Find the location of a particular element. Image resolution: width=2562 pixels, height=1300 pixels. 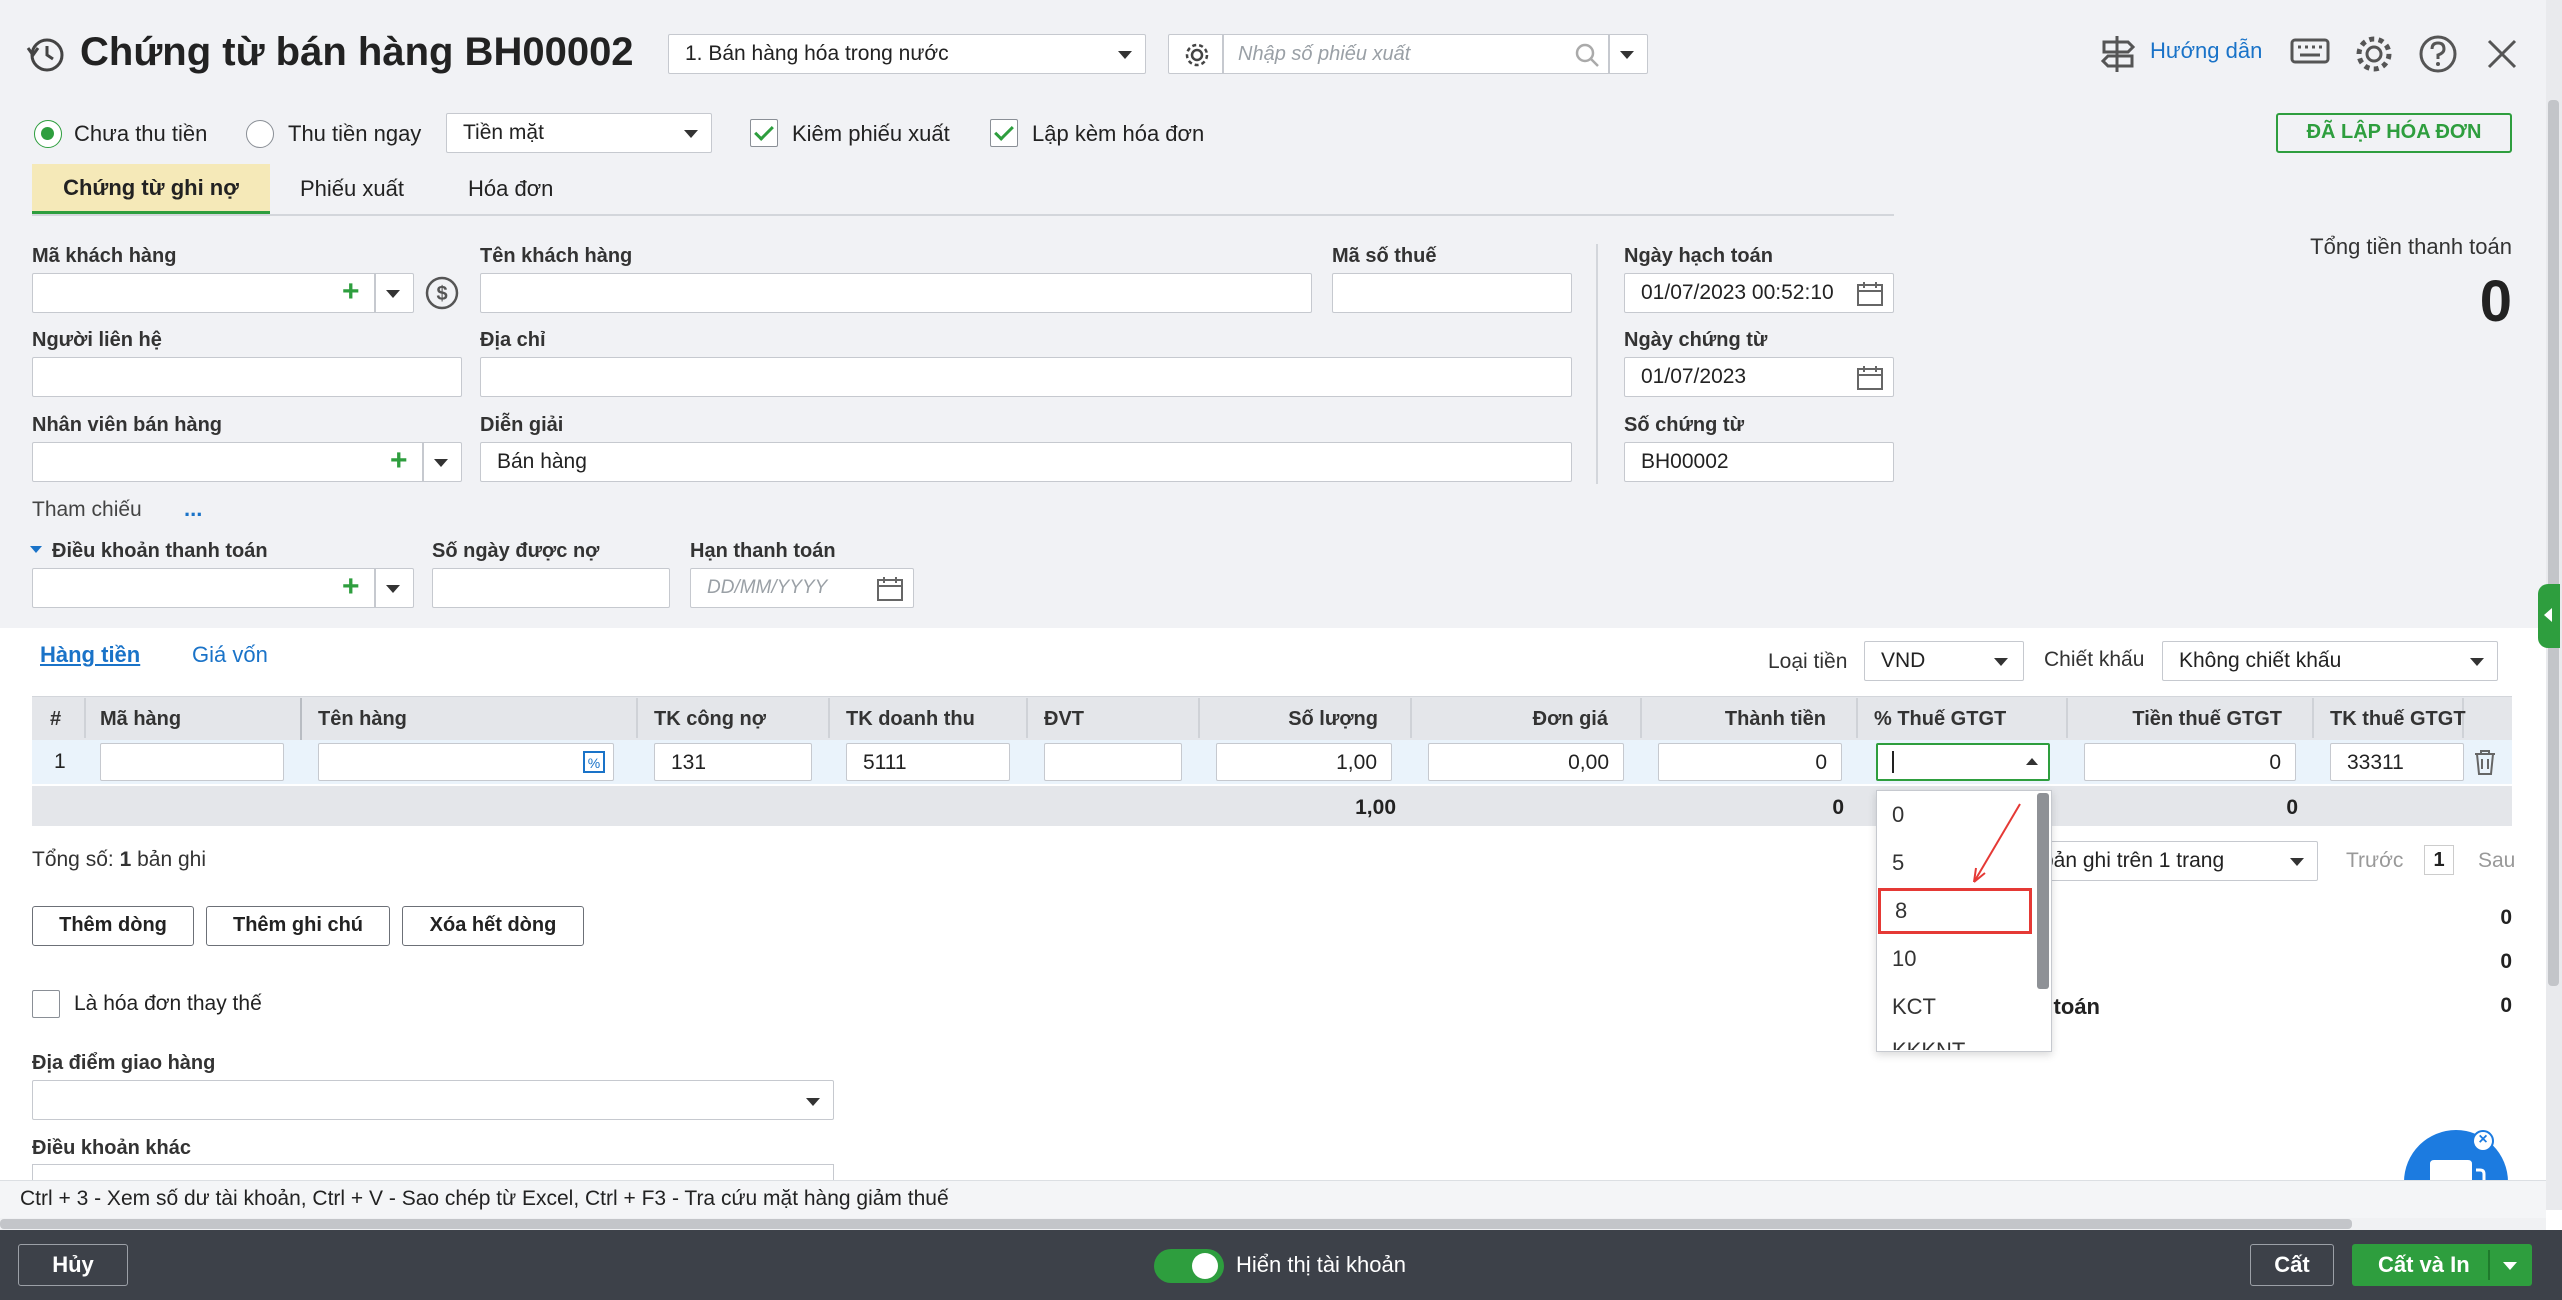

col-header-amount: Thành tiền is located at coordinates (1738, 719).